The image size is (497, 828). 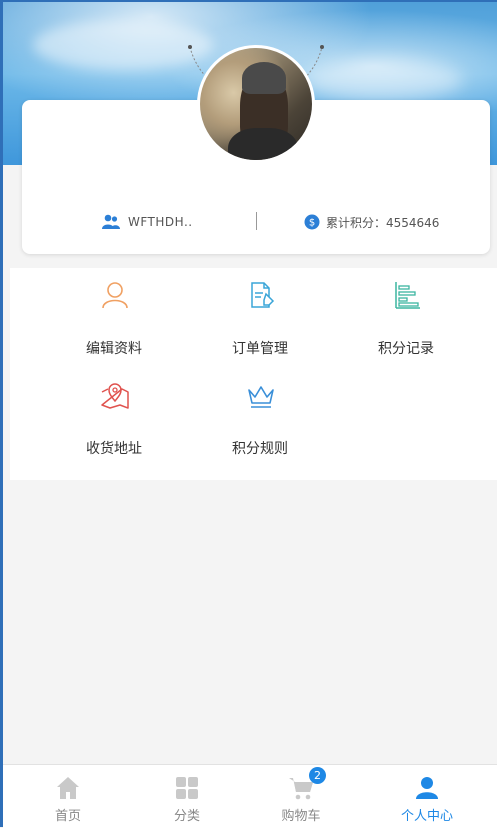 I want to click on menu-item-points-rules: 积分规则, so click(x=260, y=412).